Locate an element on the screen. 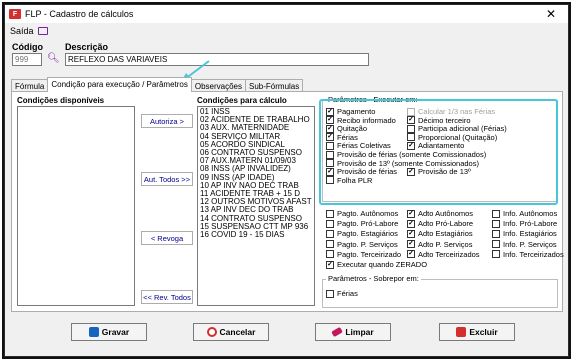 Image resolution: width=573 pixels, height=361 pixels. excluir-button: Excluir is located at coordinates (477, 332).